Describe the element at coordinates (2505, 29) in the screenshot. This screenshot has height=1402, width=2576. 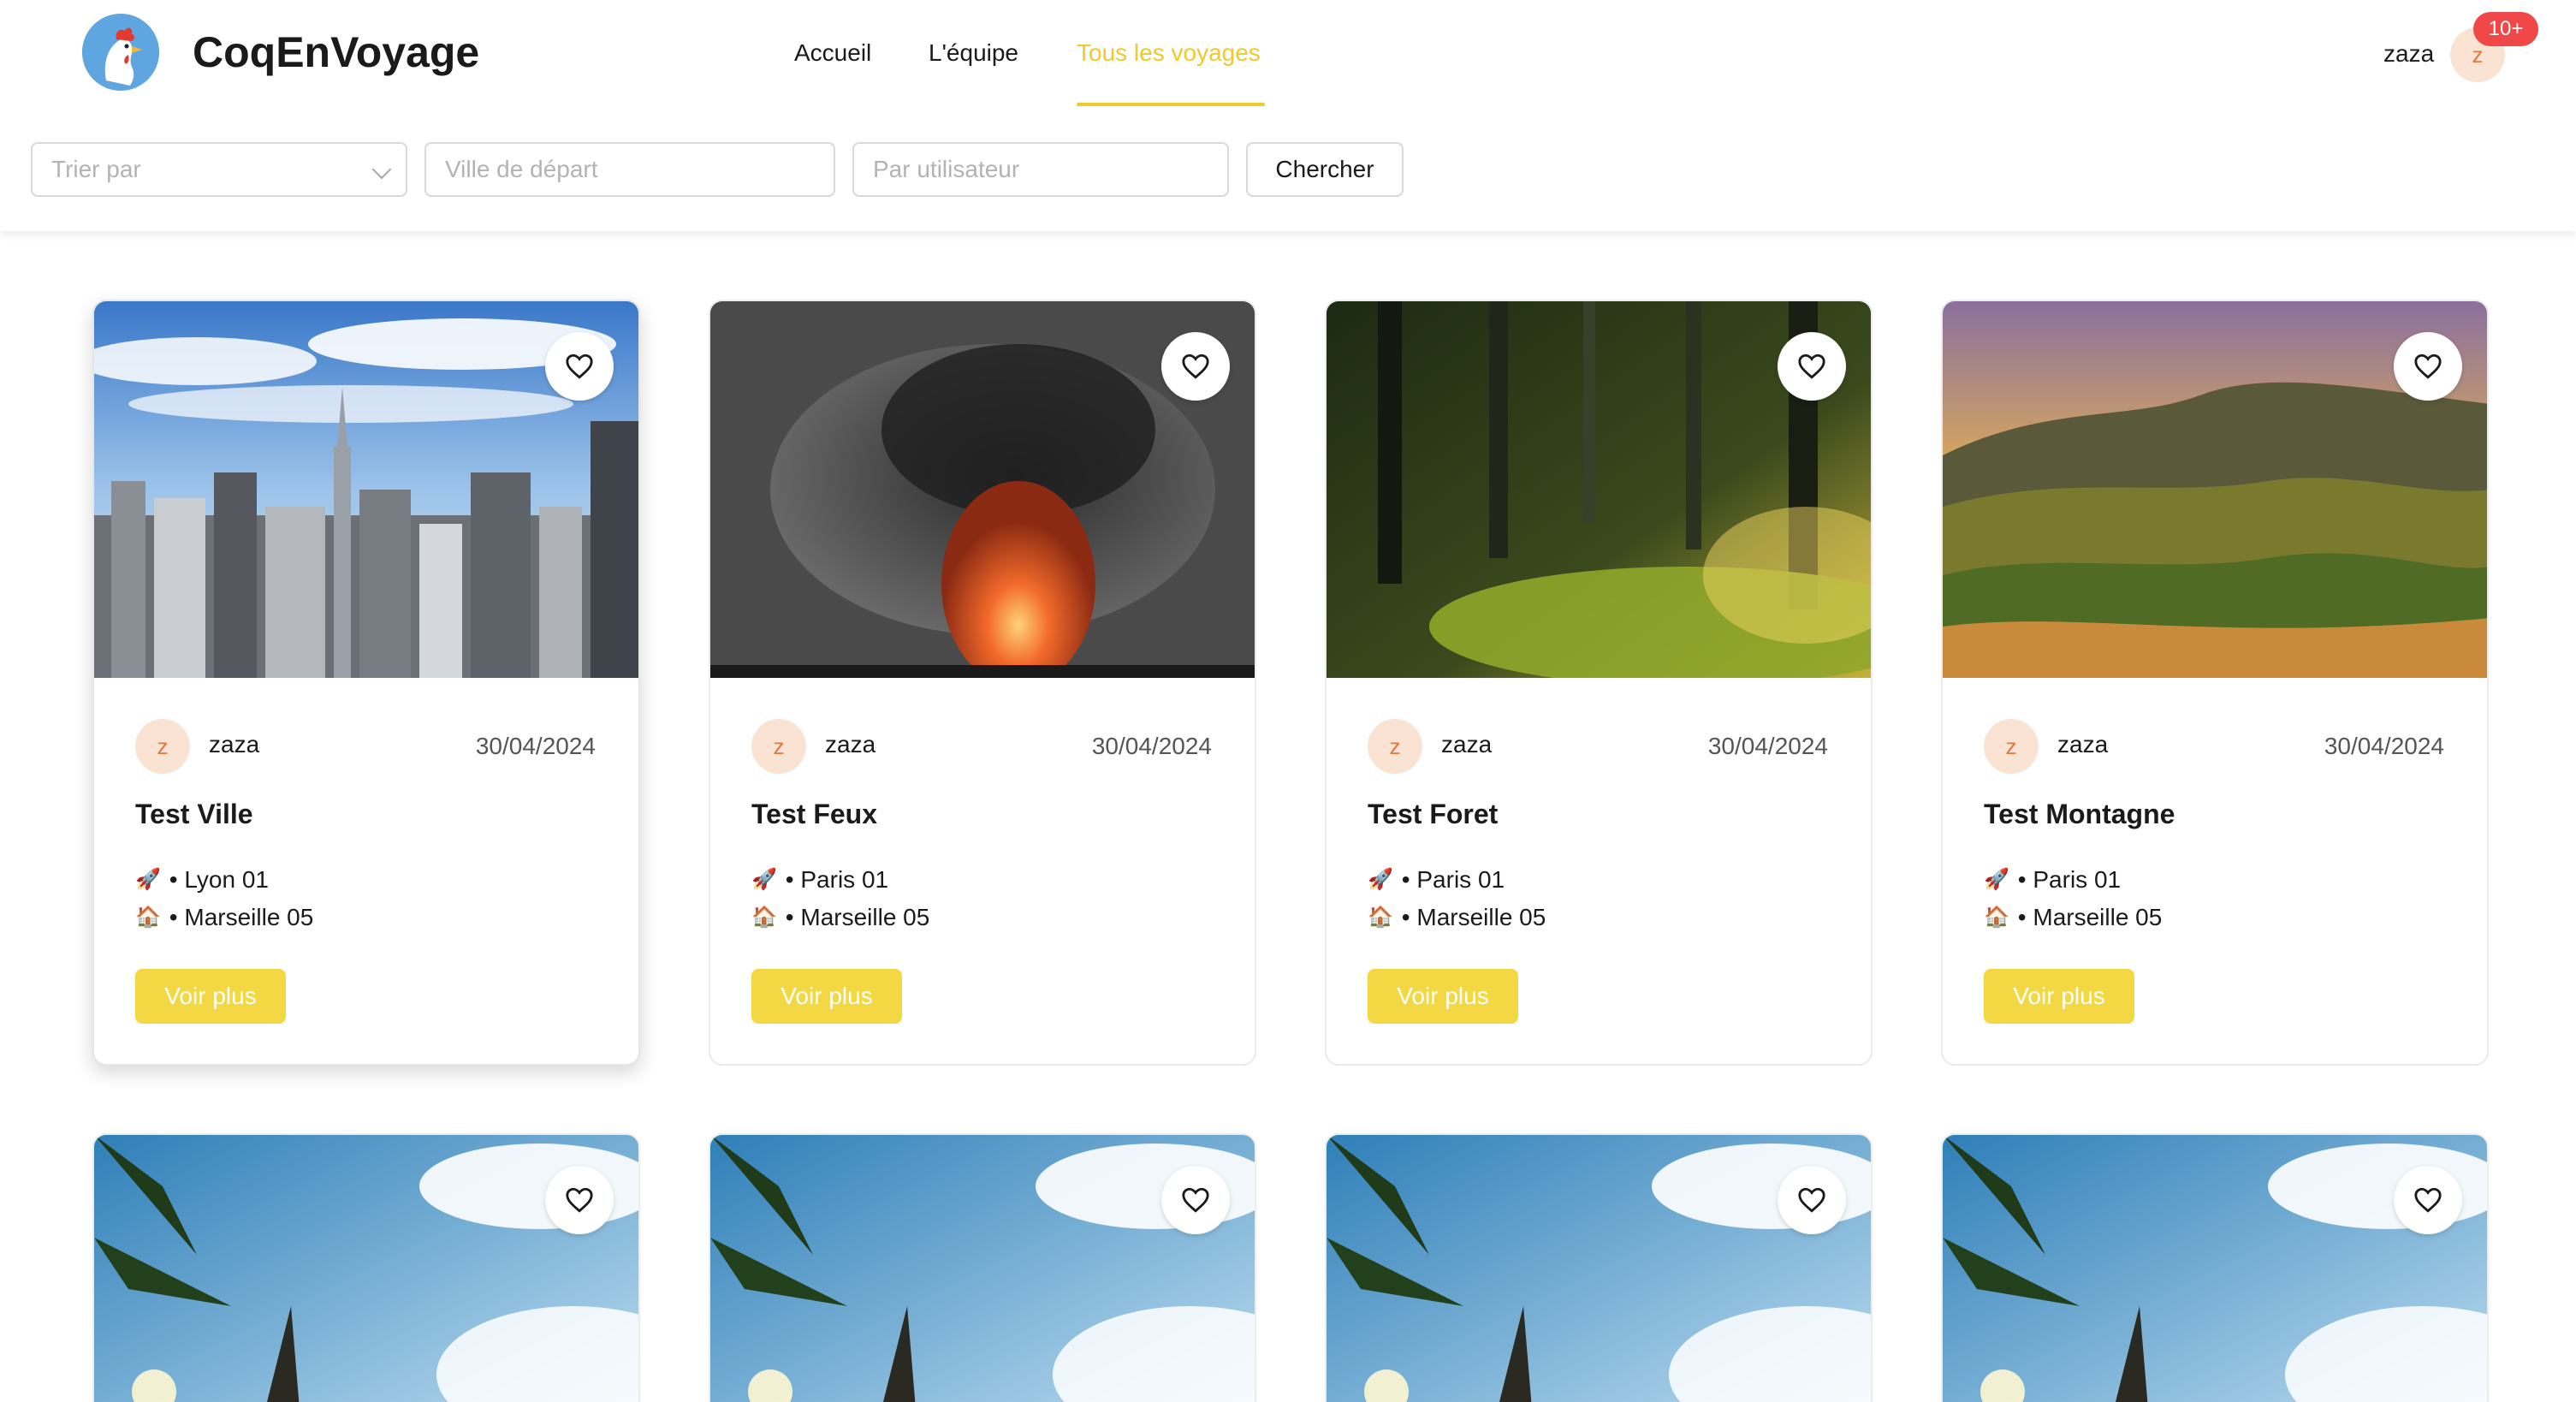
I see `notification-badge: 10+` at that location.